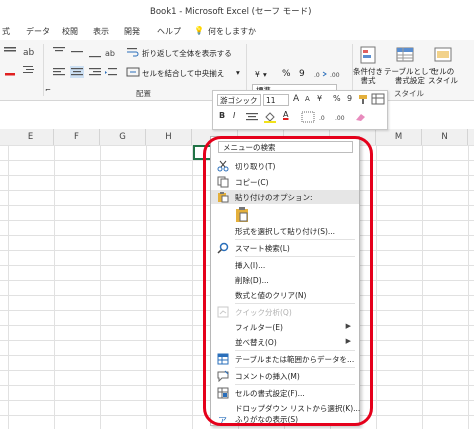 The height and width of the screenshot is (429, 474). I want to click on column-header: H, so click(169, 137).